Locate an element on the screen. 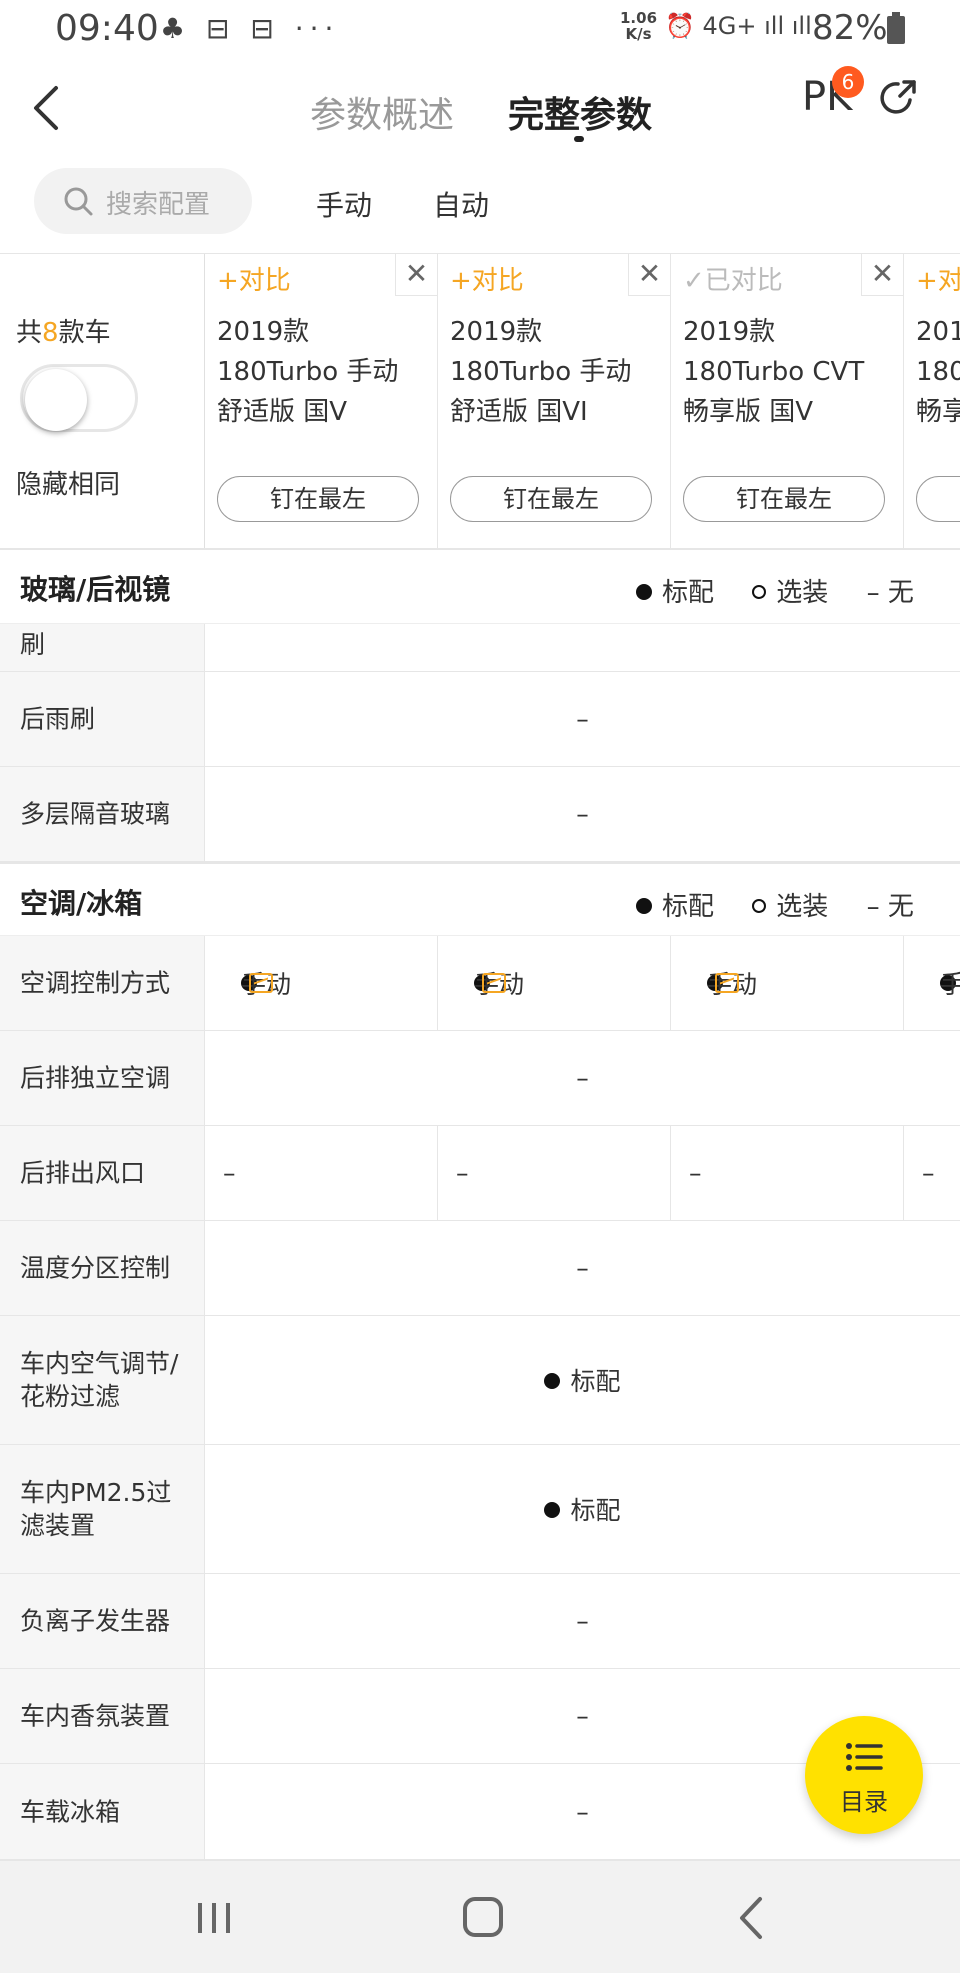 The height and width of the screenshot is (1973, 960). filter-manual: 手动 is located at coordinates (344, 204).